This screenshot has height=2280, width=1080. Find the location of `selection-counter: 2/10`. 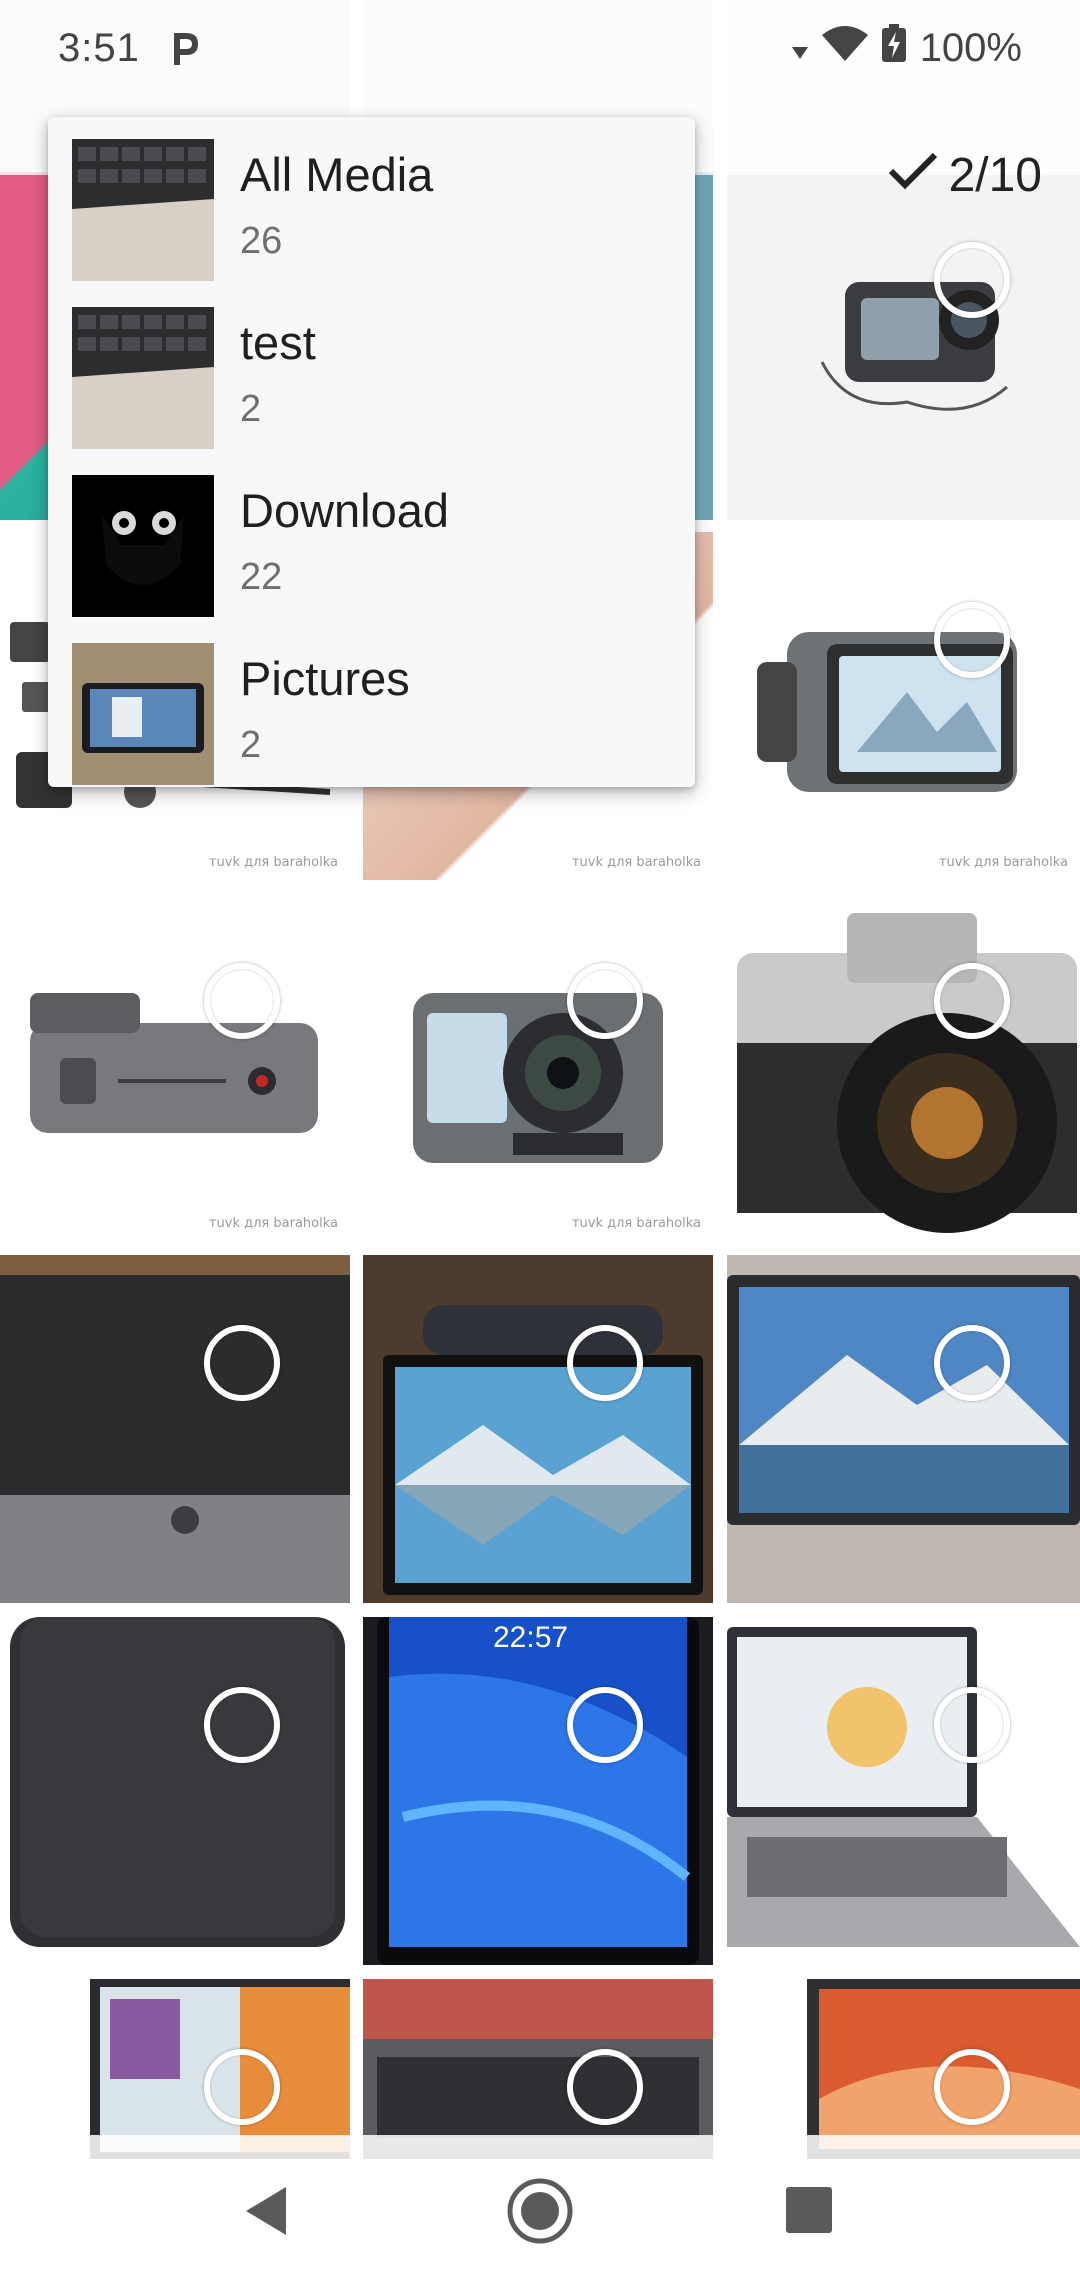

selection-counter: 2/10 is located at coordinates (964, 175).